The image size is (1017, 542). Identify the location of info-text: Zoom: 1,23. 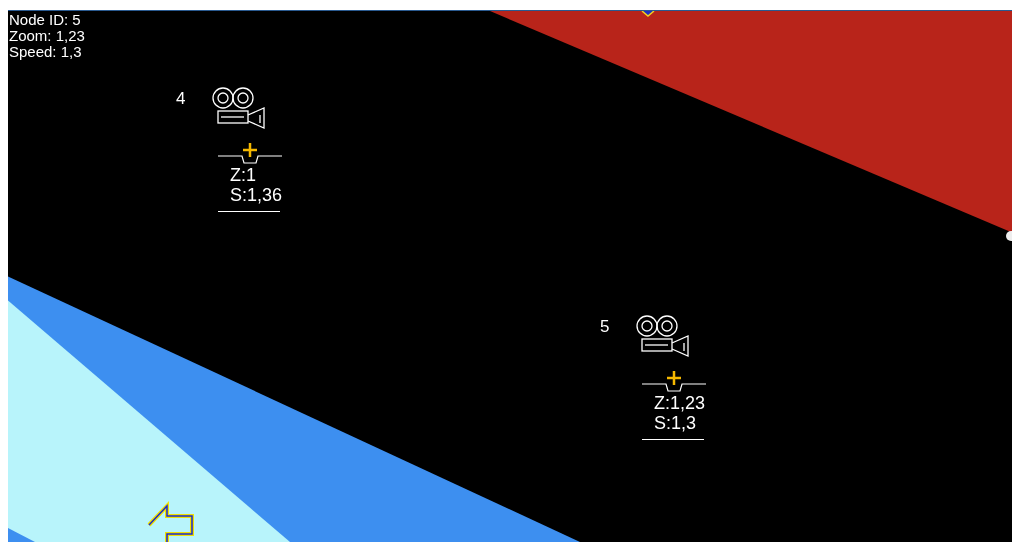
(47, 36).